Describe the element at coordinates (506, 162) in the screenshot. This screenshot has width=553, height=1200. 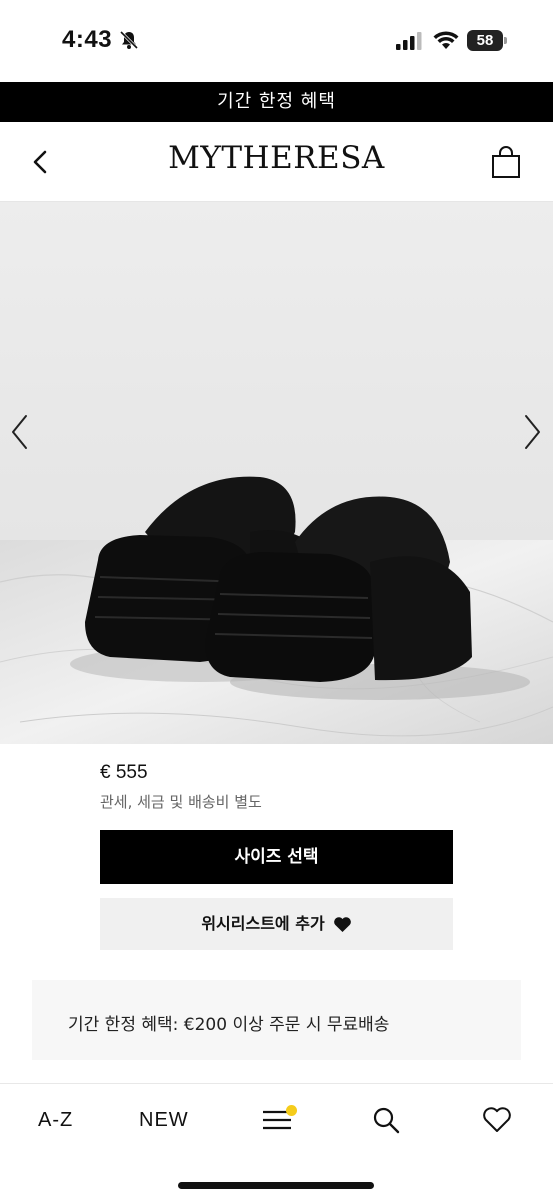
I see `shopping-bag-icon` at that location.